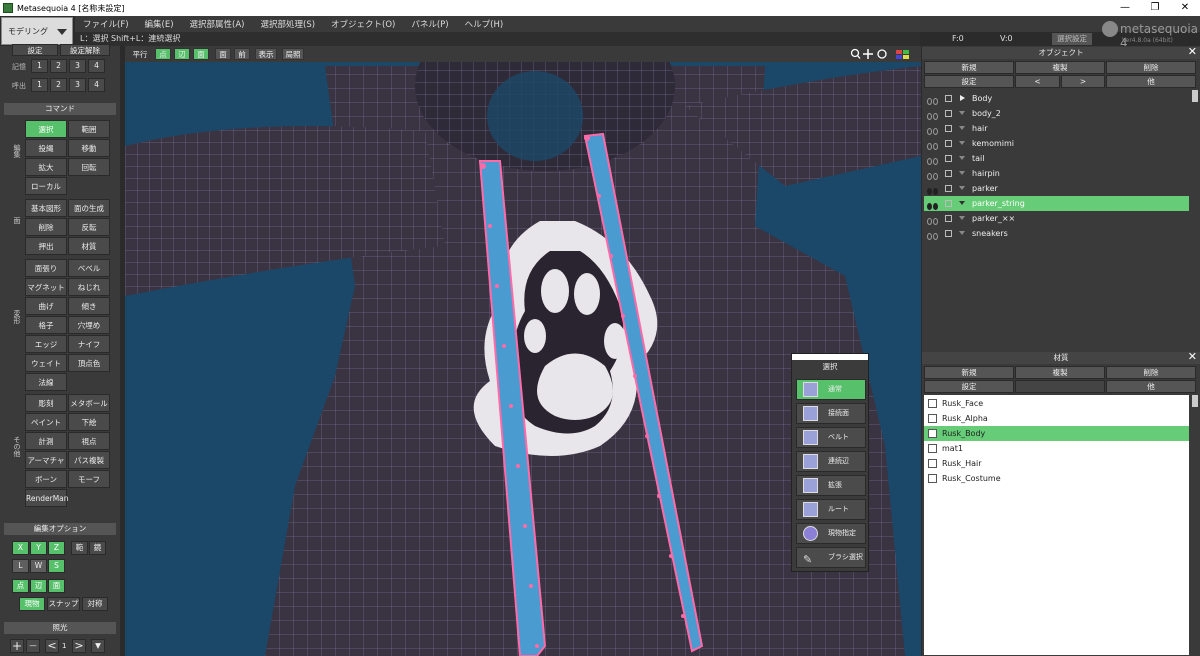 The height and width of the screenshot is (656, 1200). What do you see at coordinates (1195, 401) in the screenshot?
I see `material-list-scrollbar` at bounding box center [1195, 401].